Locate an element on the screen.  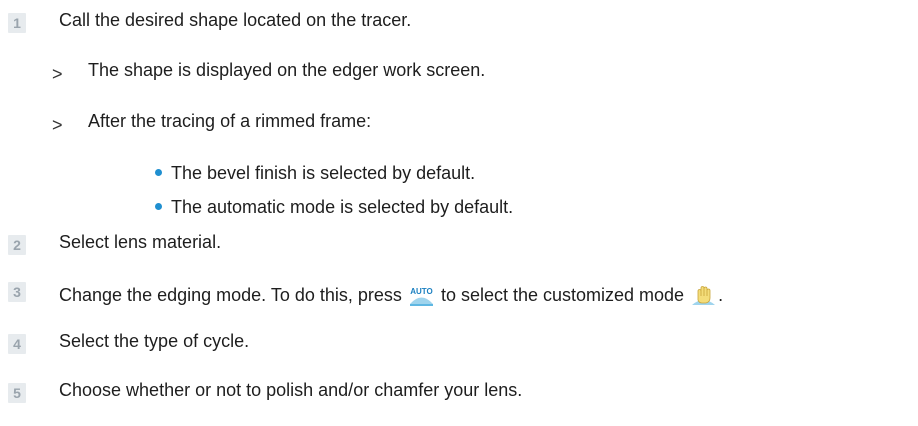
auto-icon-label: AUTO is located at coordinates (421, 291).